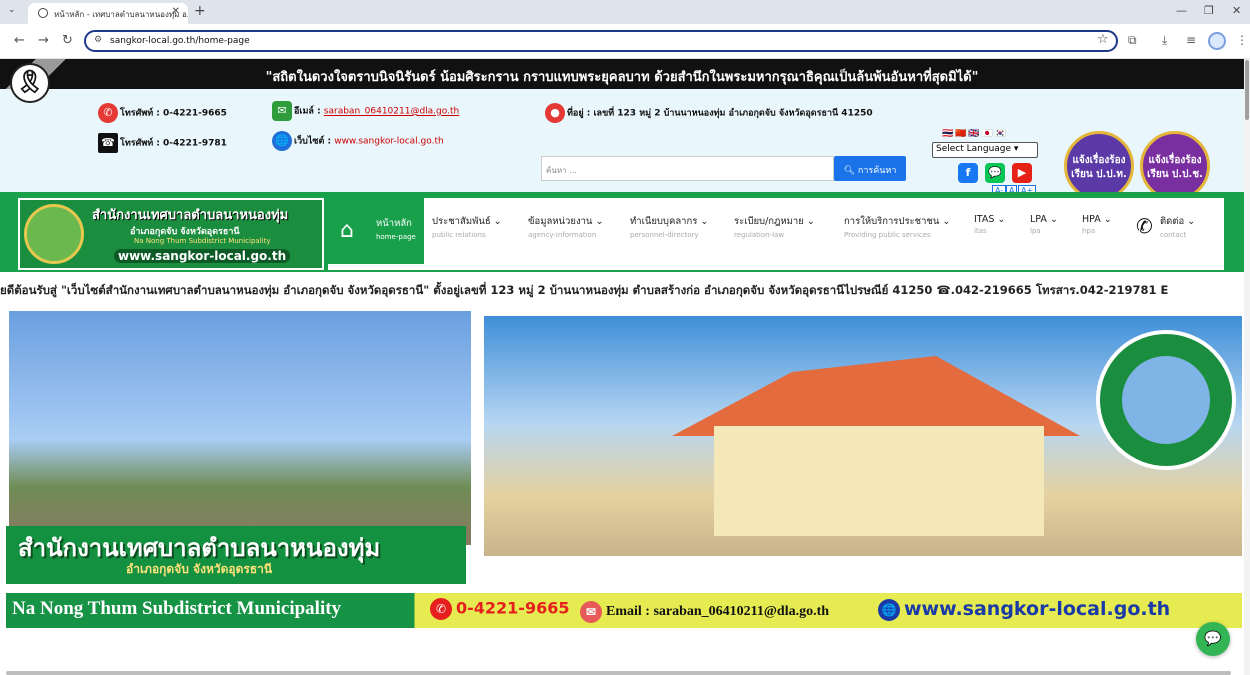 Image resolution: width=1250 pixels, height=675 pixels. I want to click on building-roof, so click(876, 396).